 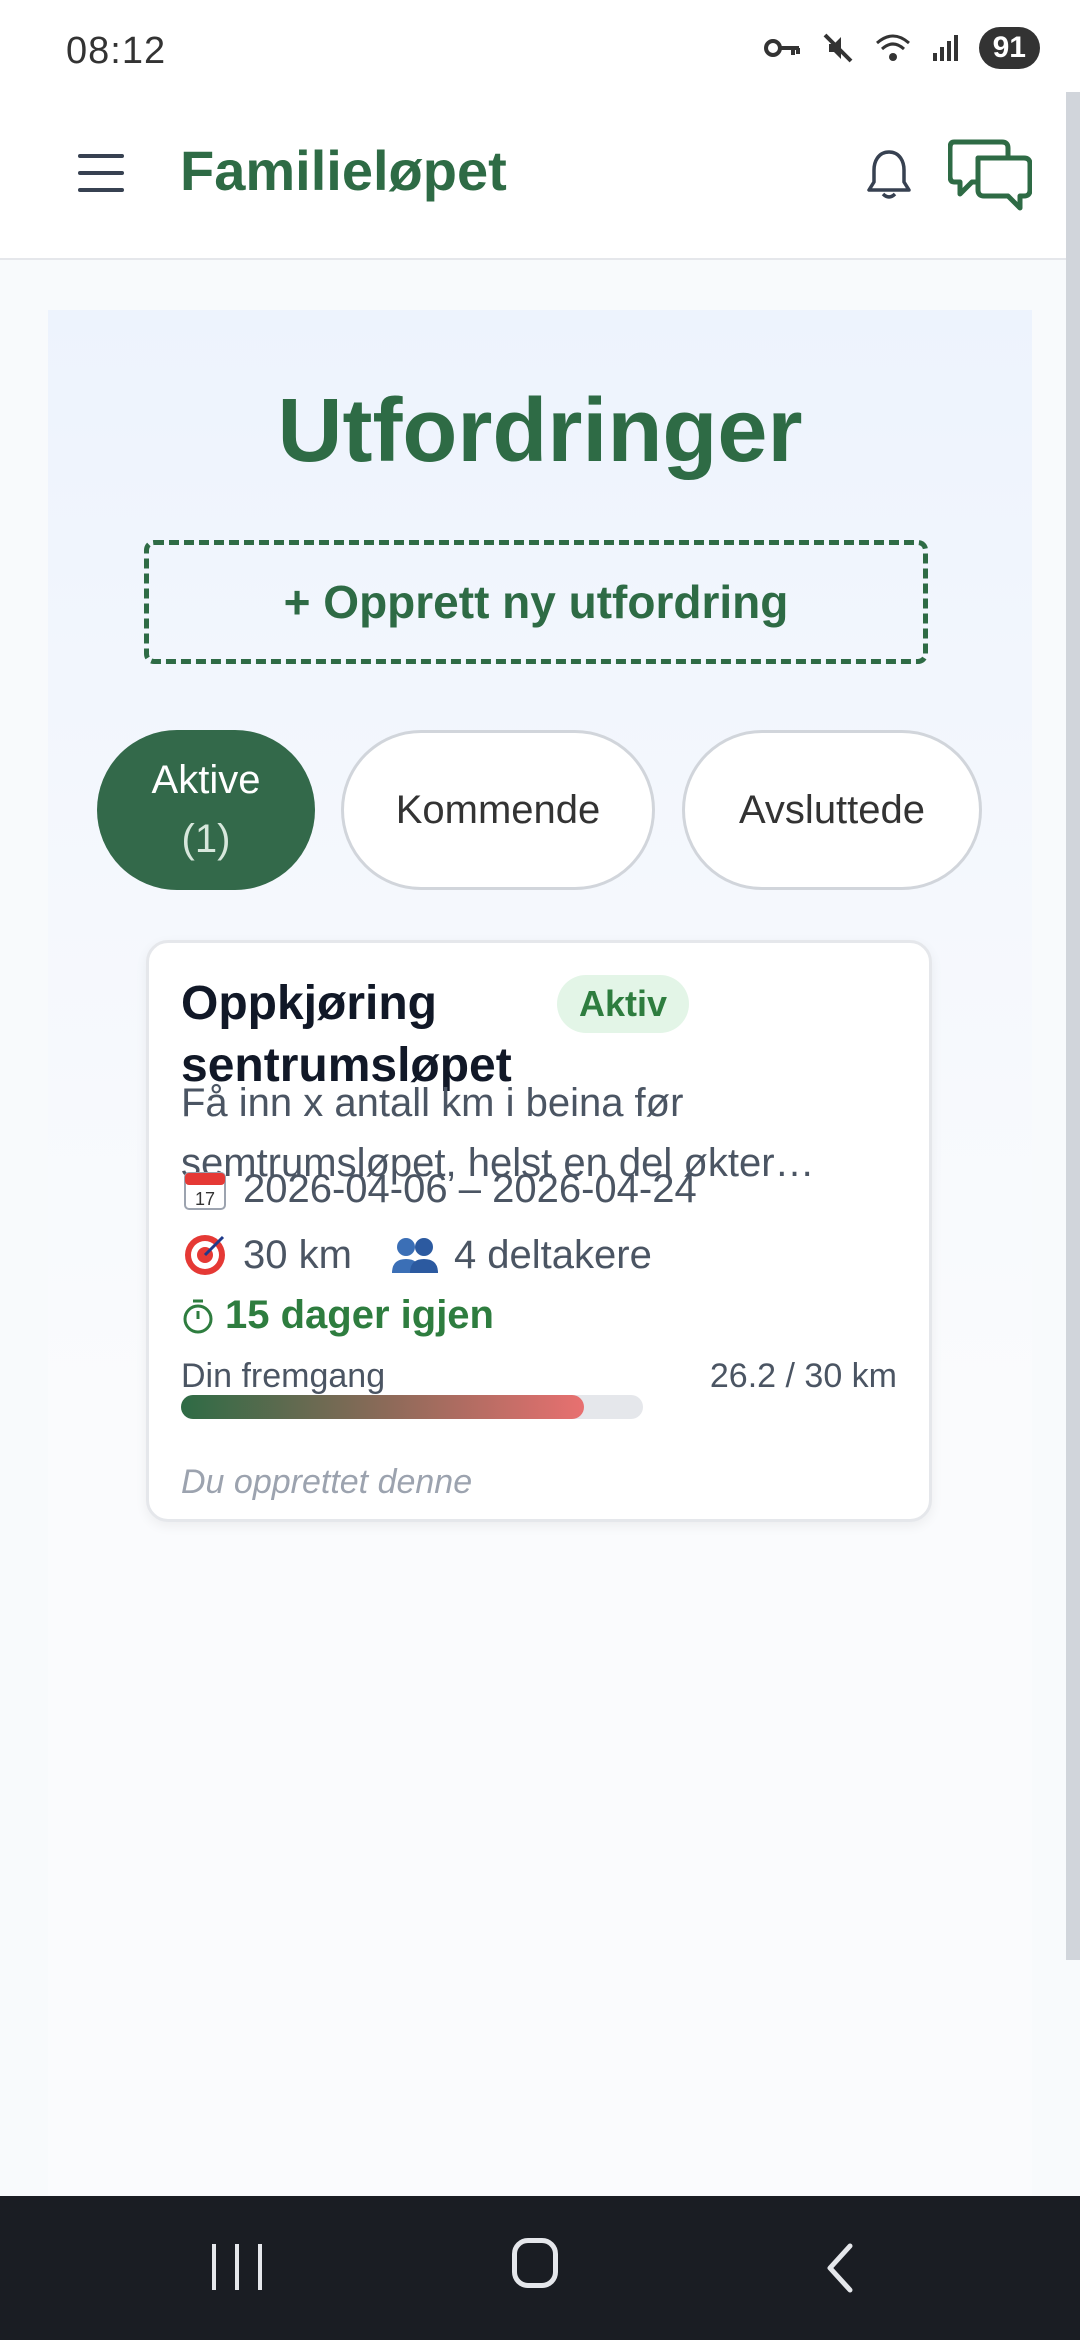 I want to click on system-nav-bar, so click(x=540, y=2268).